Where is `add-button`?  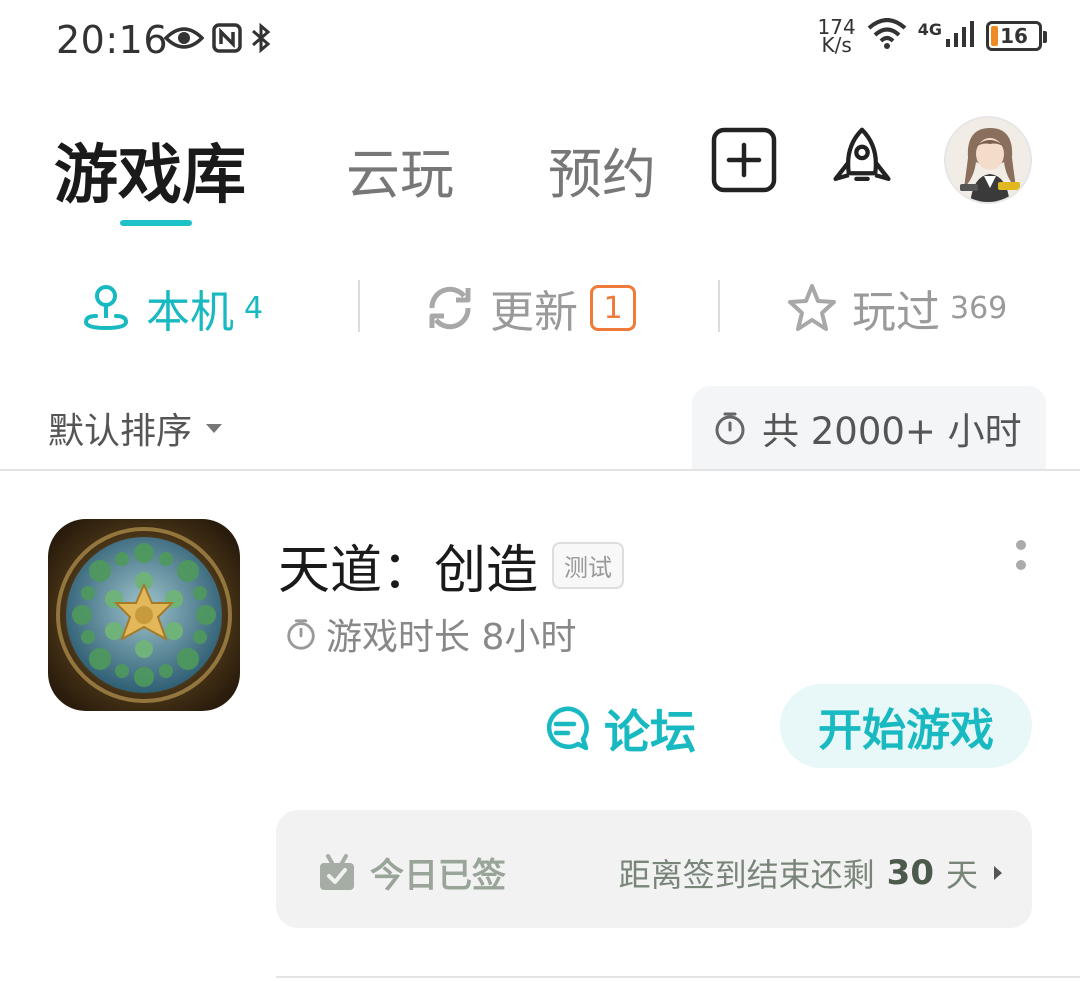 add-button is located at coordinates (744, 160).